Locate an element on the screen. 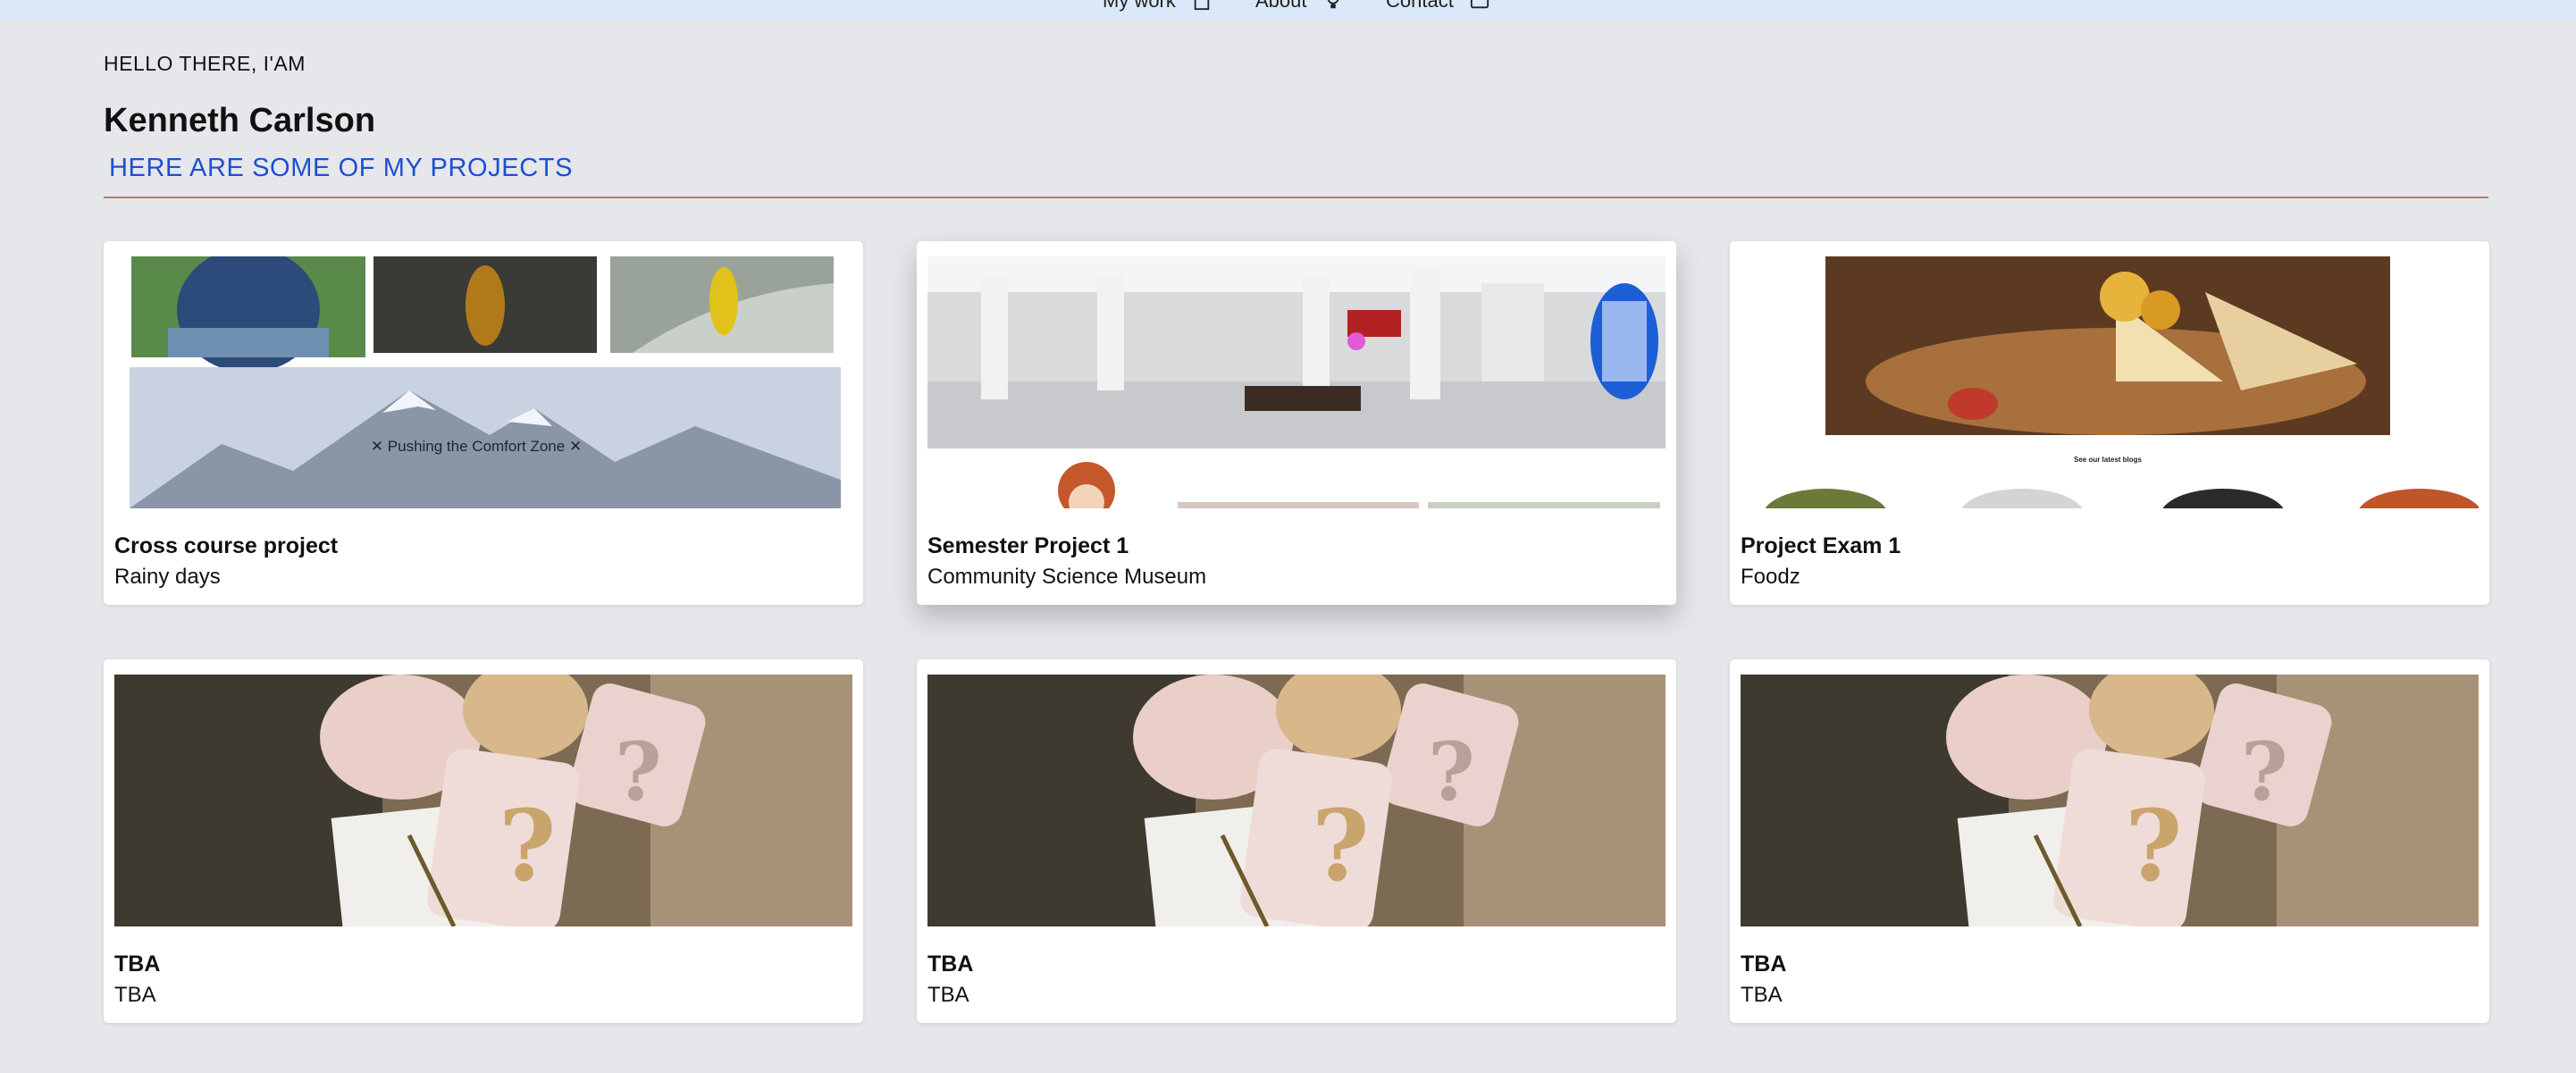 This screenshot has width=2576, height=1073. nav-label: About is located at coordinates (1281, 6).